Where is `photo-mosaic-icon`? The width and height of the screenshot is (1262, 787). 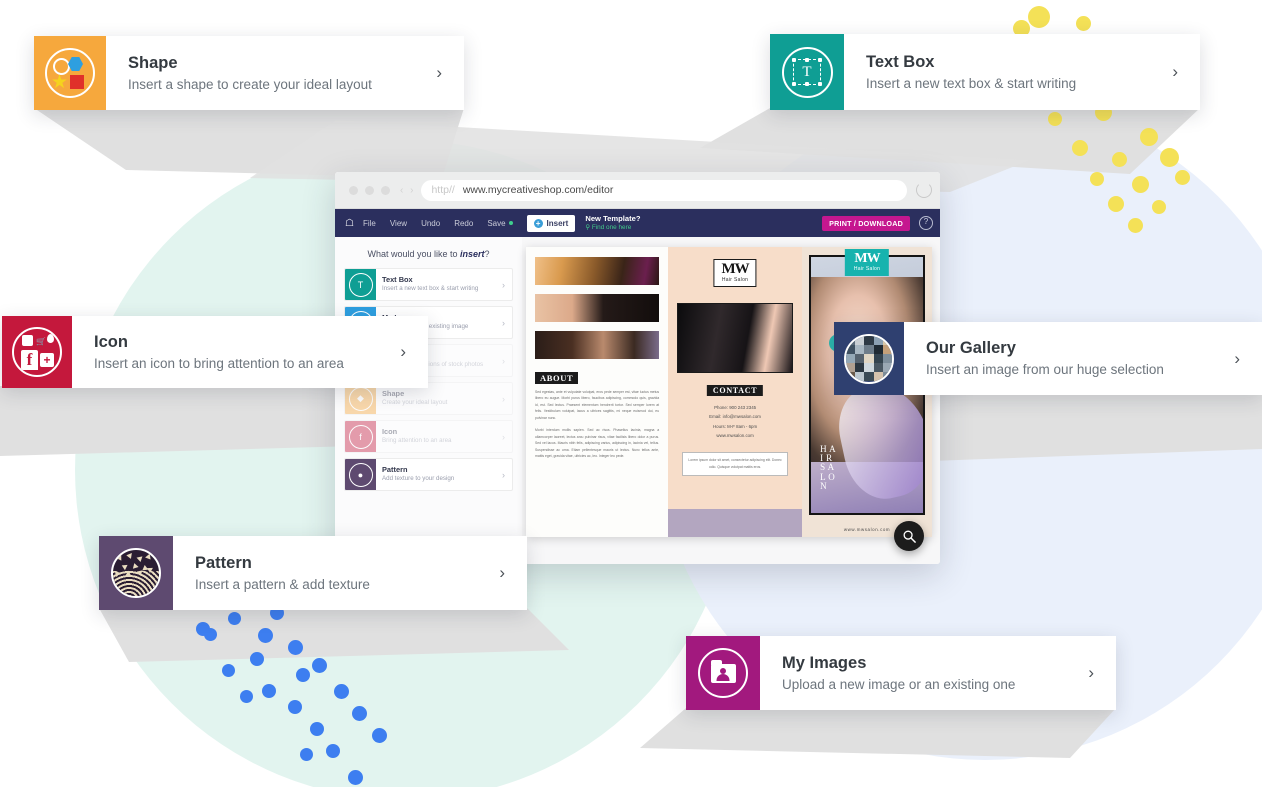
photo-mosaic-icon is located at coordinates (869, 358).